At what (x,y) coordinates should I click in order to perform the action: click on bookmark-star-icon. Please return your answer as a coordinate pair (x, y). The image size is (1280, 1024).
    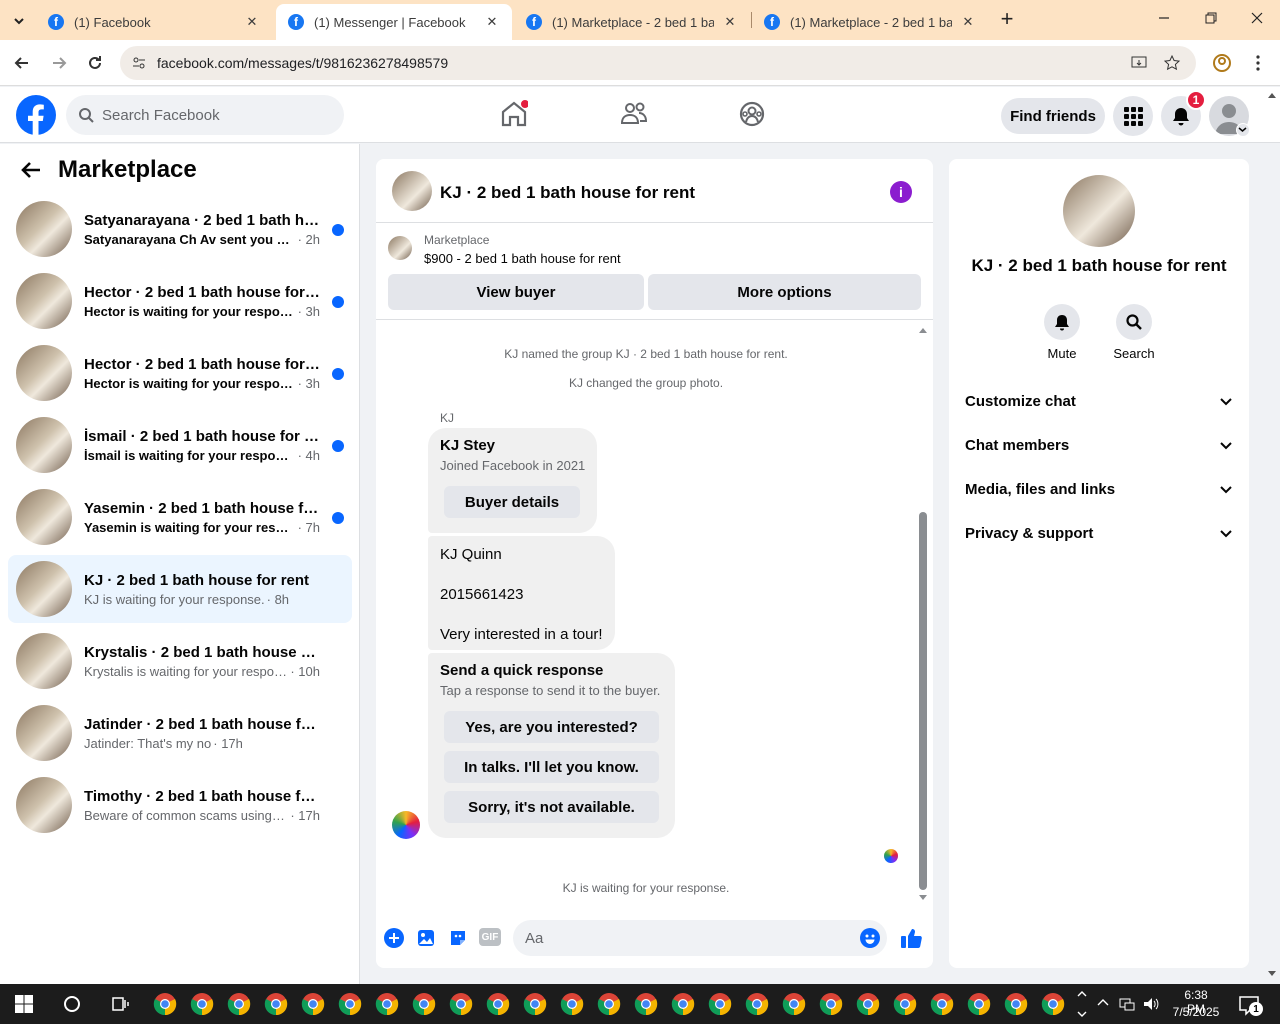
    Looking at the image, I should click on (1172, 63).